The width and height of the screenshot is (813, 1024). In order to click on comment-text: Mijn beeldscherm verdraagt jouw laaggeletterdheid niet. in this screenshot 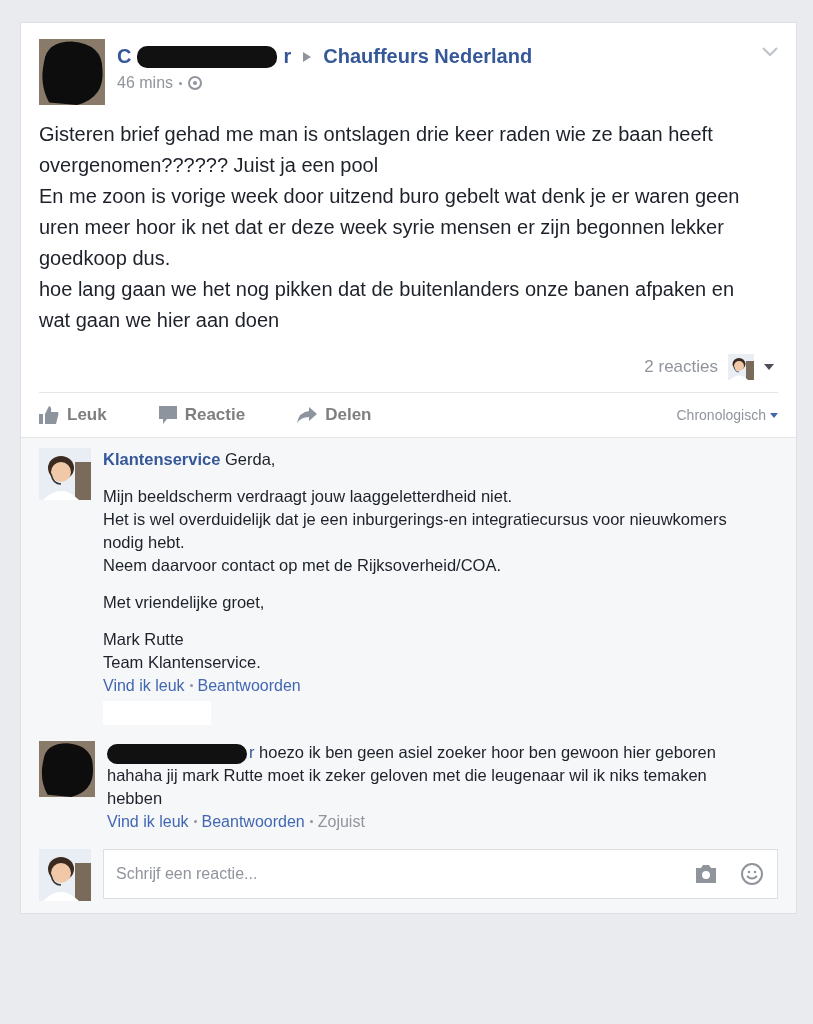, I will do `click(308, 496)`.